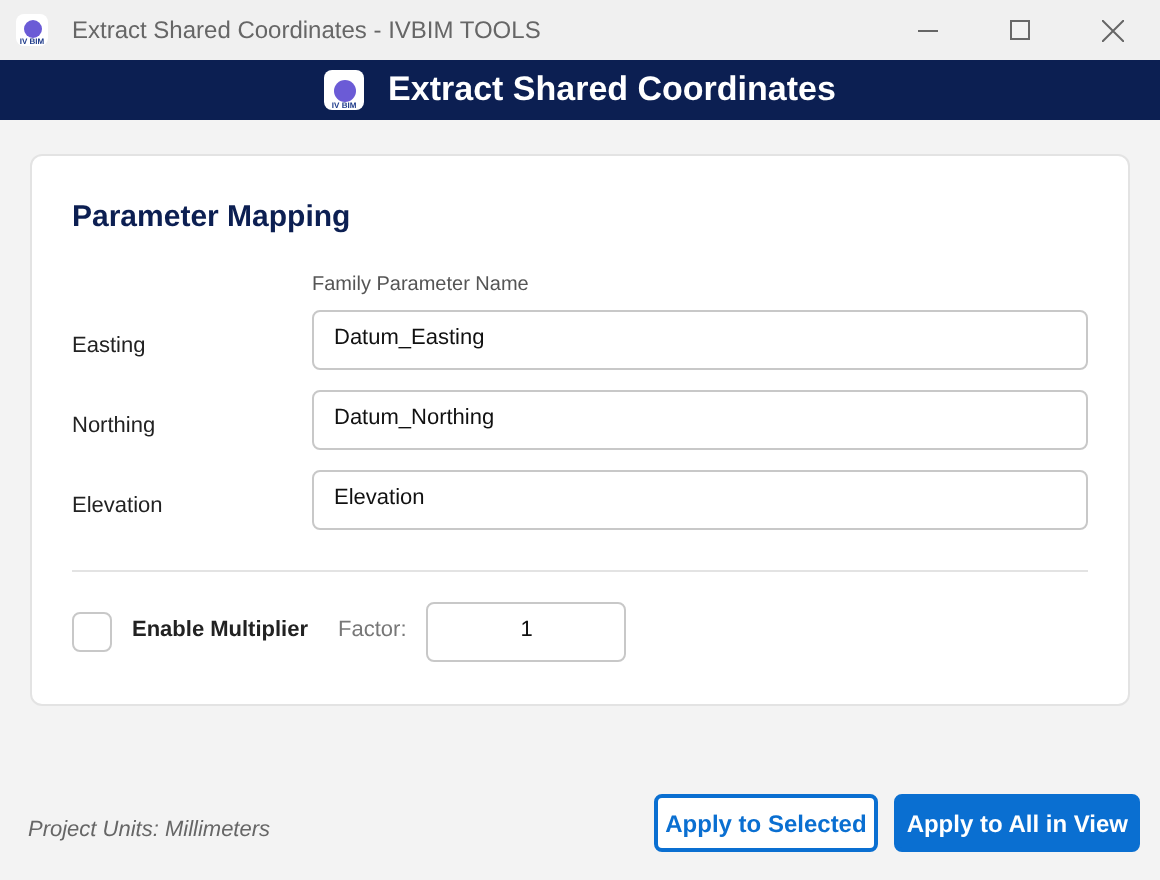 This screenshot has width=1160, height=880. I want to click on field-label: Elevation, so click(118, 507).